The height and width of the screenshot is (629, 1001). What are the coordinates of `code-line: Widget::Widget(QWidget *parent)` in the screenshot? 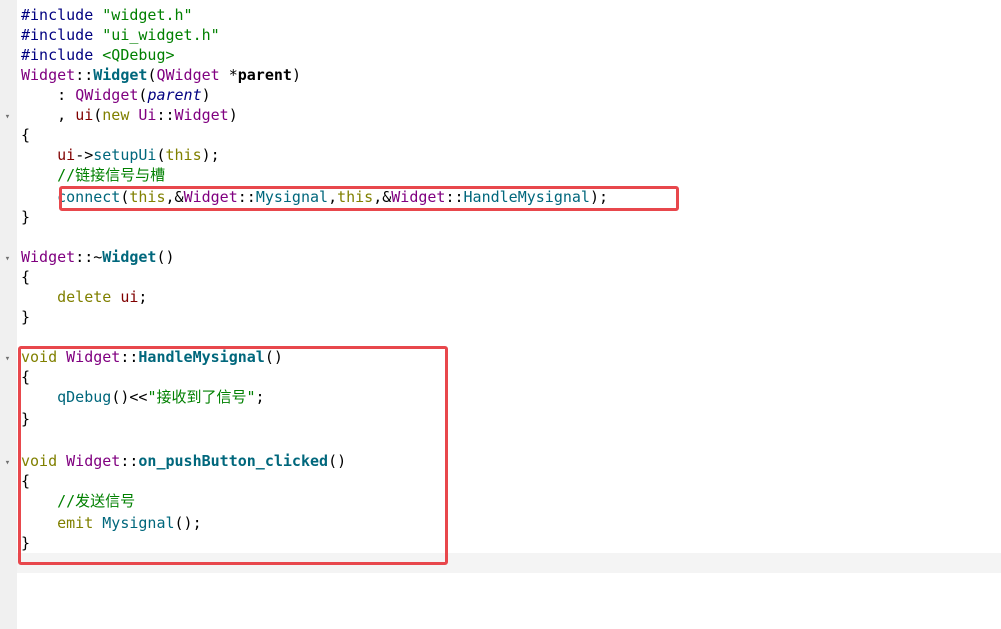 It's located at (161, 75).